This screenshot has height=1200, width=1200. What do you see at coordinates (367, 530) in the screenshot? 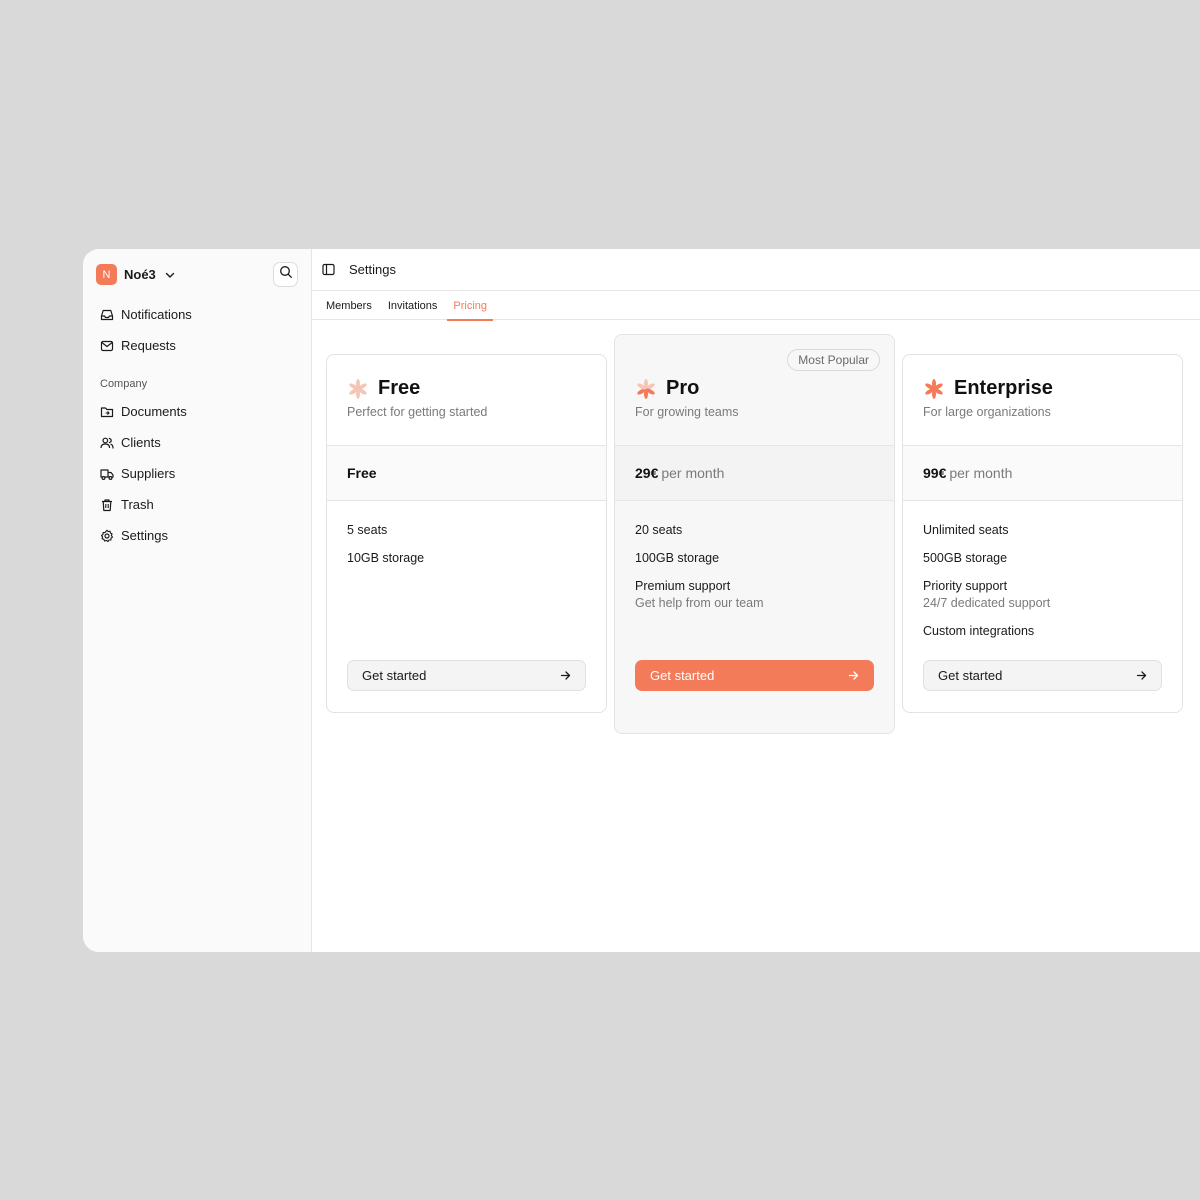
I see `feature-item: 5 seats` at bounding box center [367, 530].